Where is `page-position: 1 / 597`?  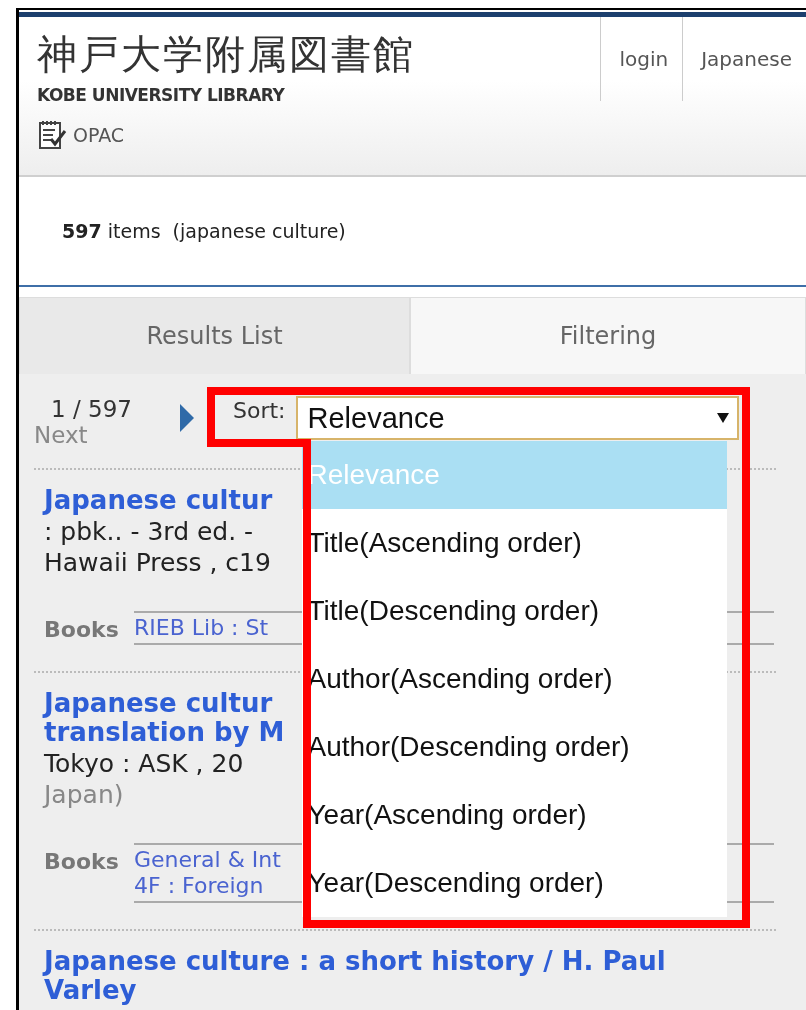 page-position: 1 / 597 is located at coordinates (92, 409).